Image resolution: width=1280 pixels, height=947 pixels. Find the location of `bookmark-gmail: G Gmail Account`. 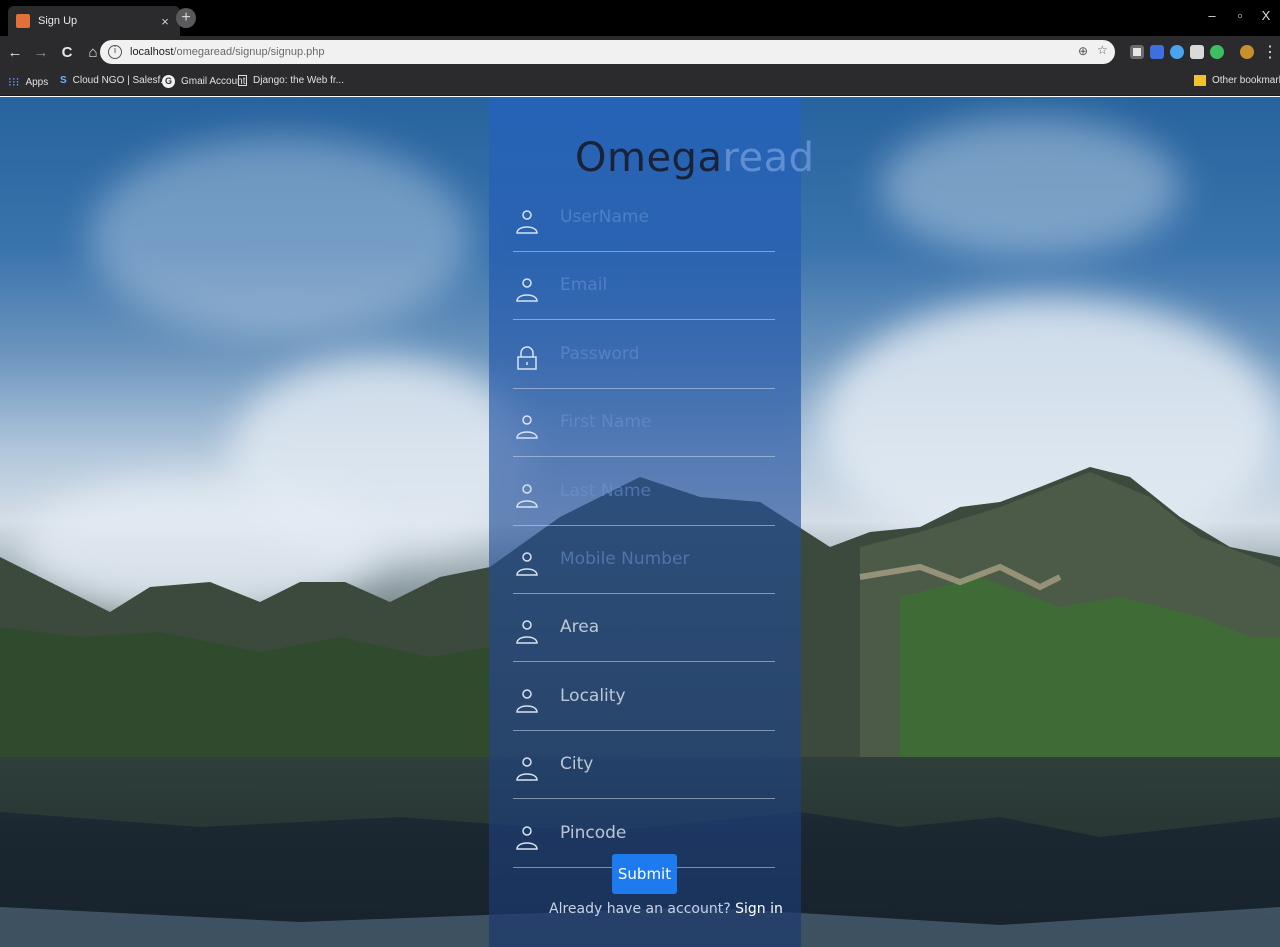

bookmark-gmail: G Gmail Account is located at coordinates (203, 81).